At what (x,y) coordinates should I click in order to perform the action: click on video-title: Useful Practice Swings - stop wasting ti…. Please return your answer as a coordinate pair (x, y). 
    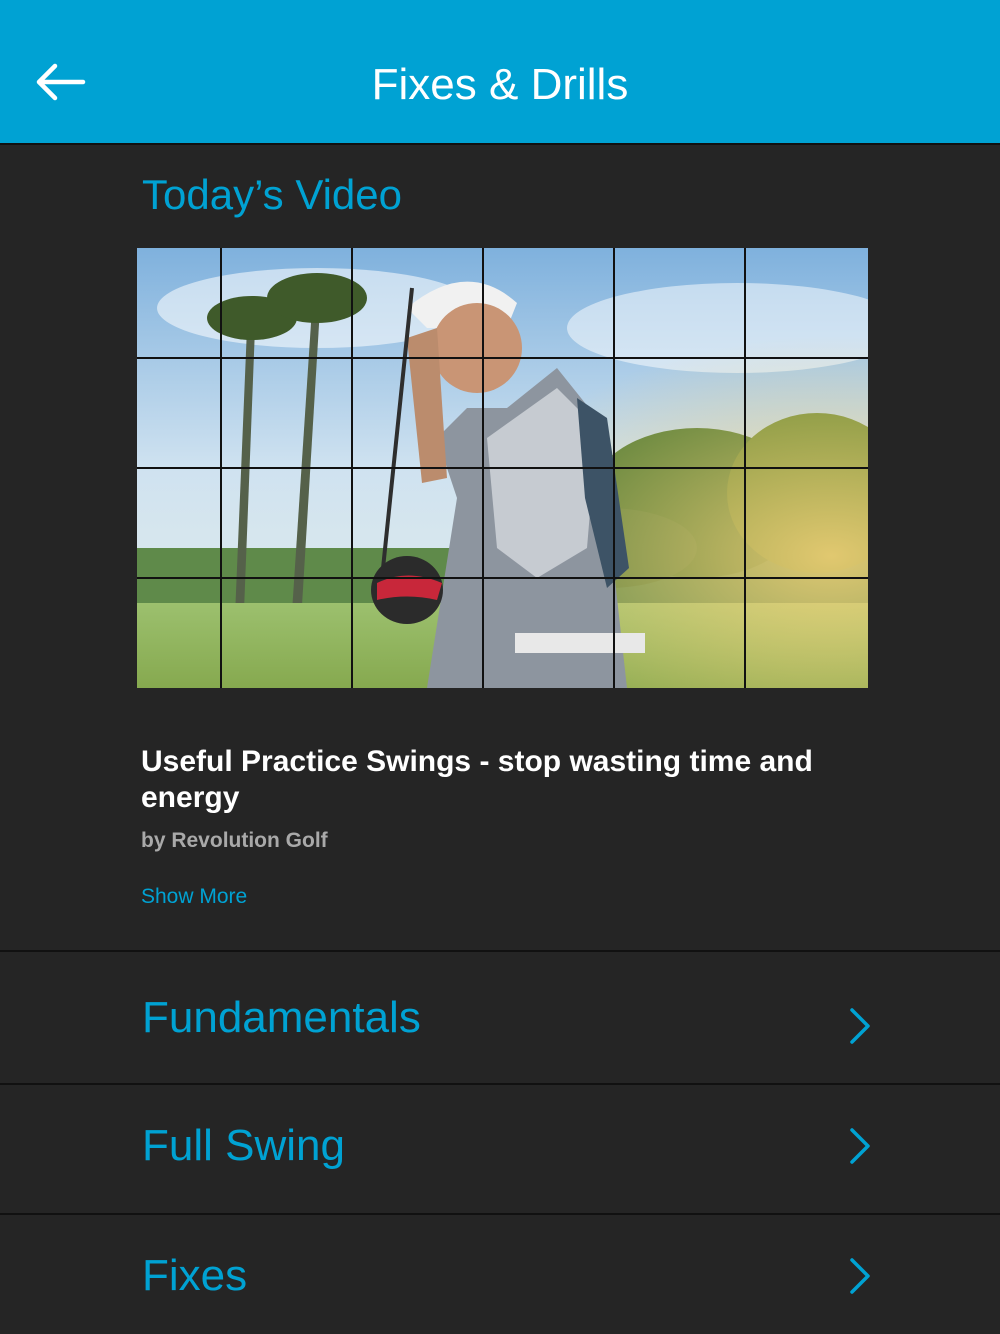
    Looking at the image, I should click on (477, 779).